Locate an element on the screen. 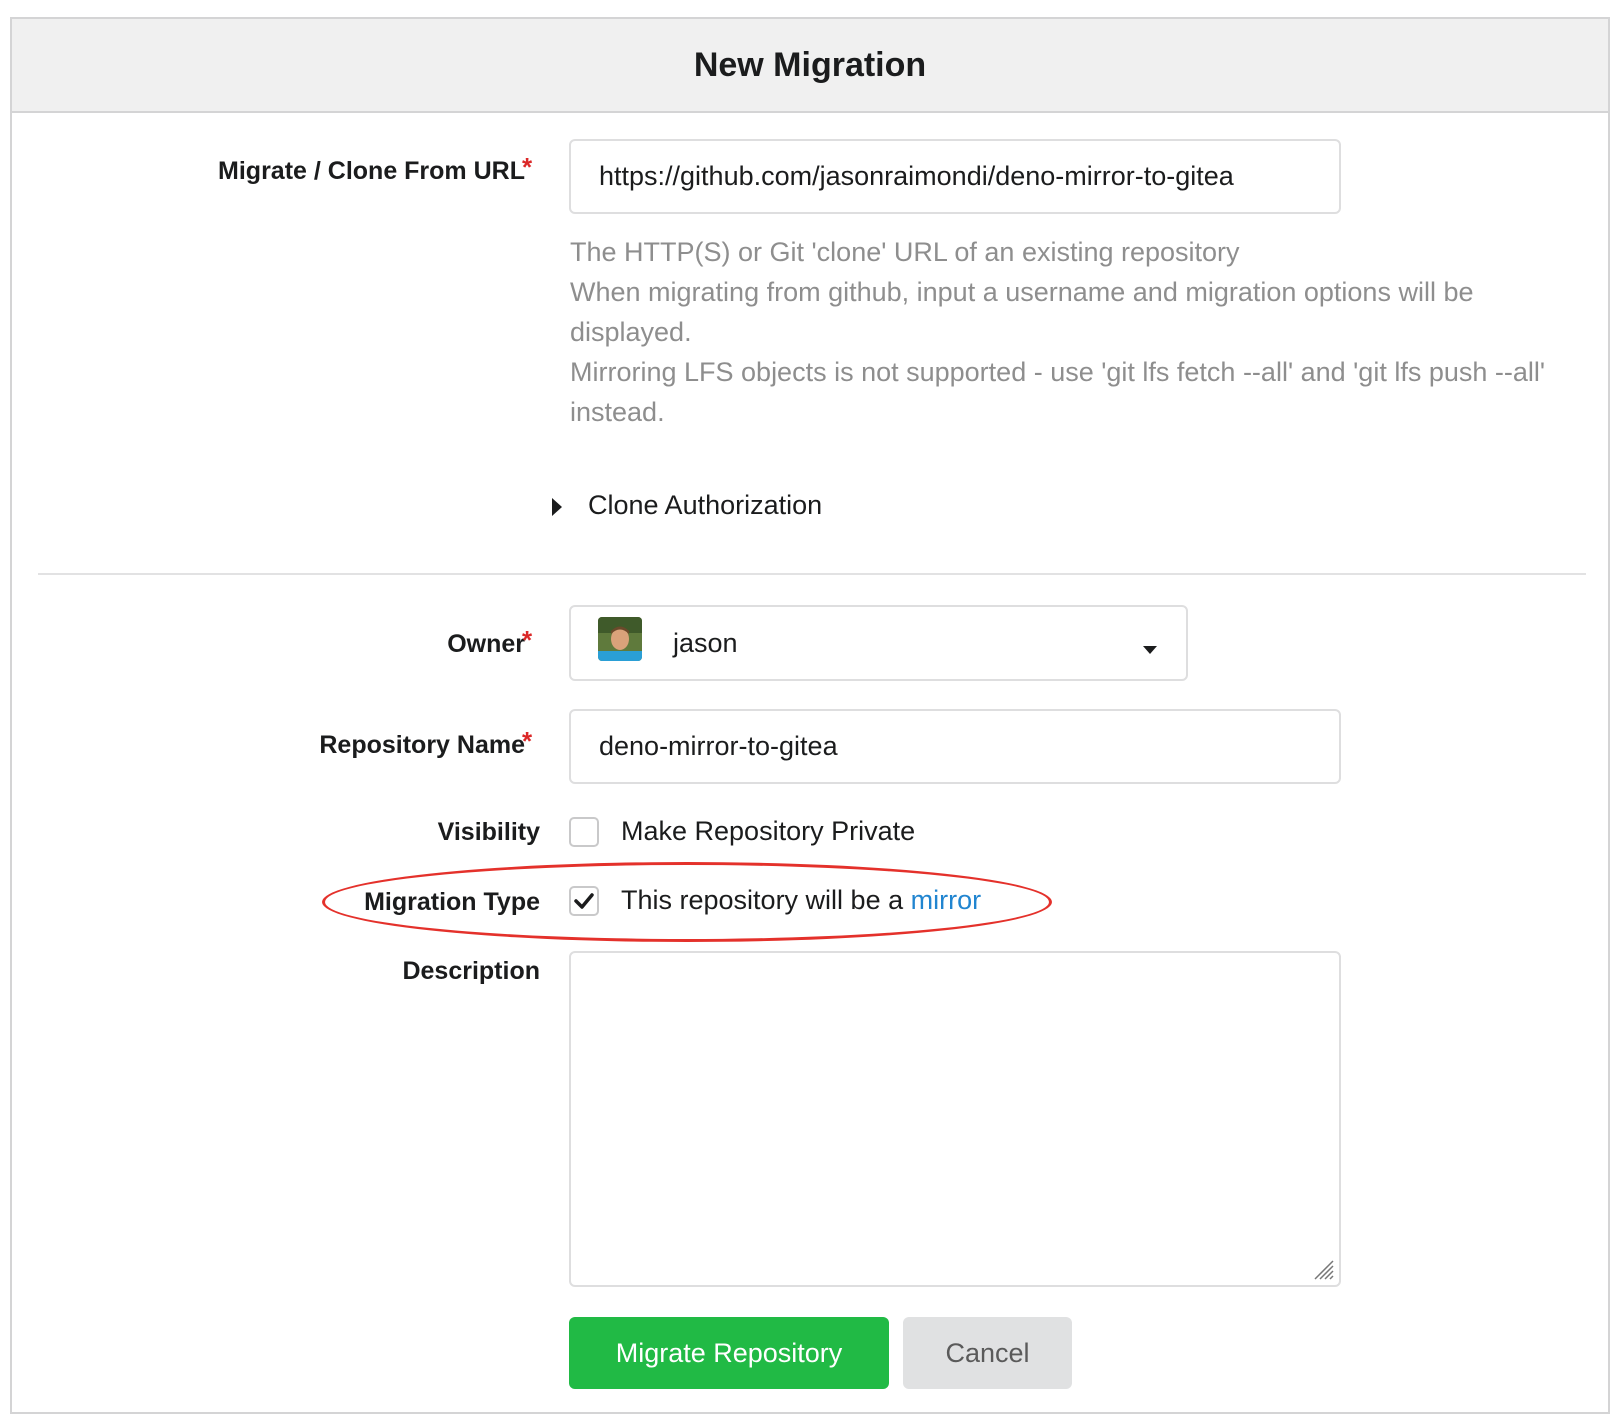 The height and width of the screenshot is (1426, 1622). divider is located at coordinates (812, 574).